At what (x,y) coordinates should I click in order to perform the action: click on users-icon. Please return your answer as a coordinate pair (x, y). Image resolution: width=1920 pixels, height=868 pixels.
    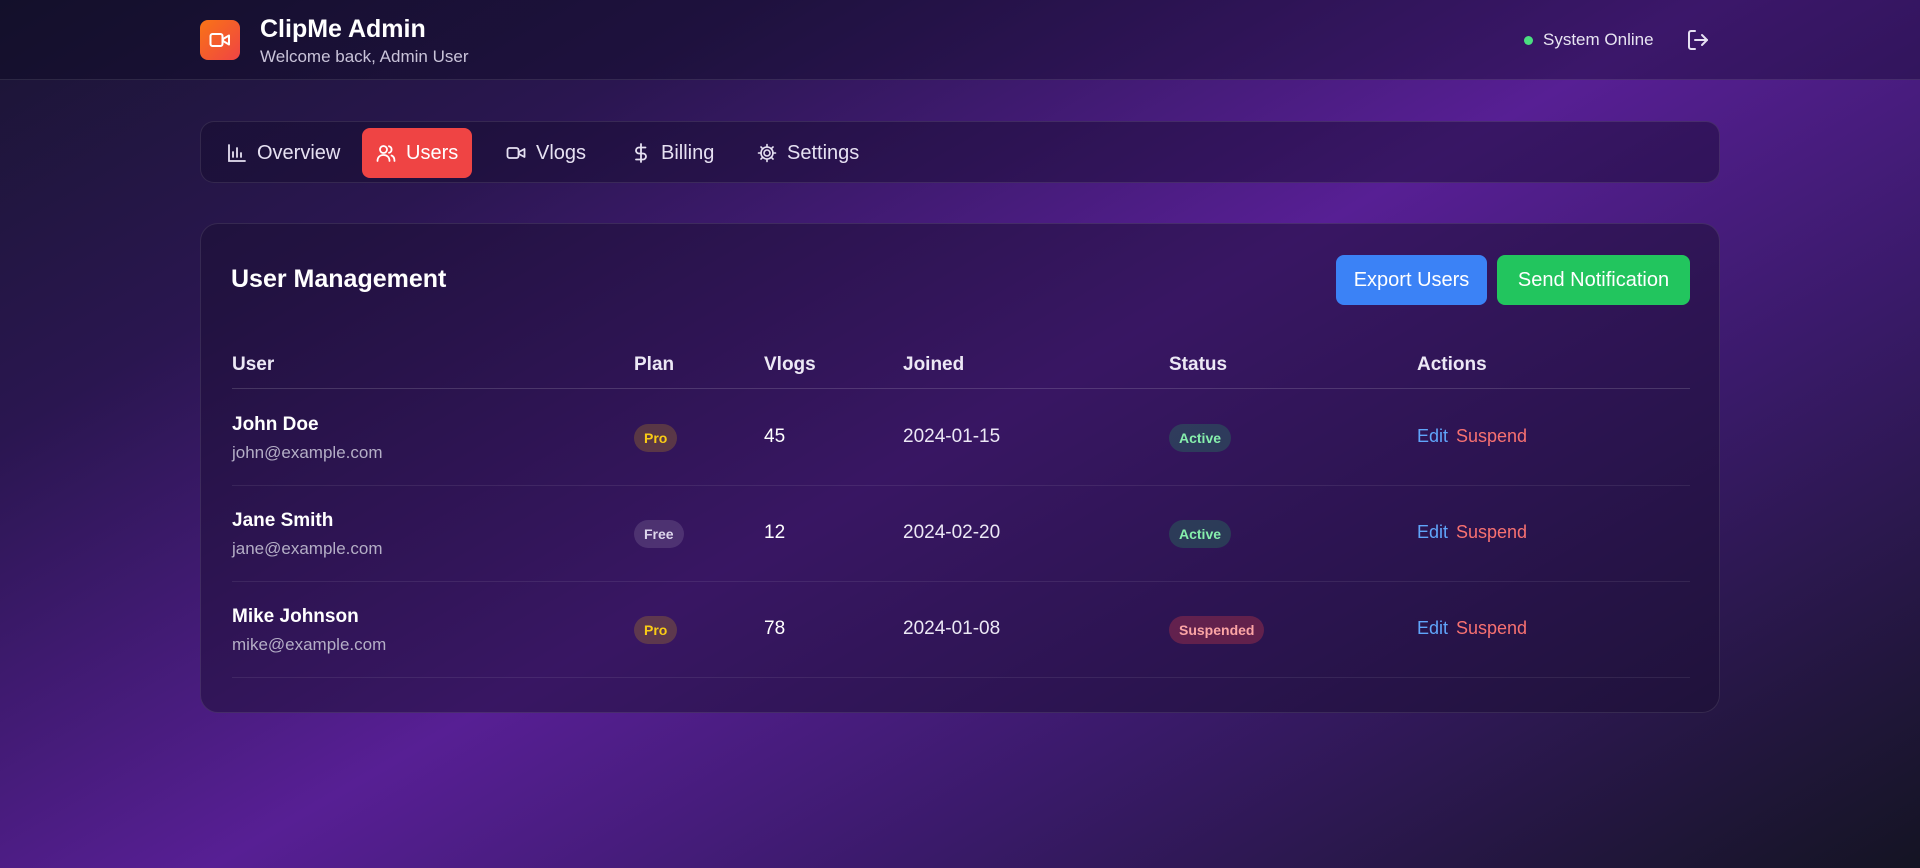
    Looking at the image, I should click on (386, 153).